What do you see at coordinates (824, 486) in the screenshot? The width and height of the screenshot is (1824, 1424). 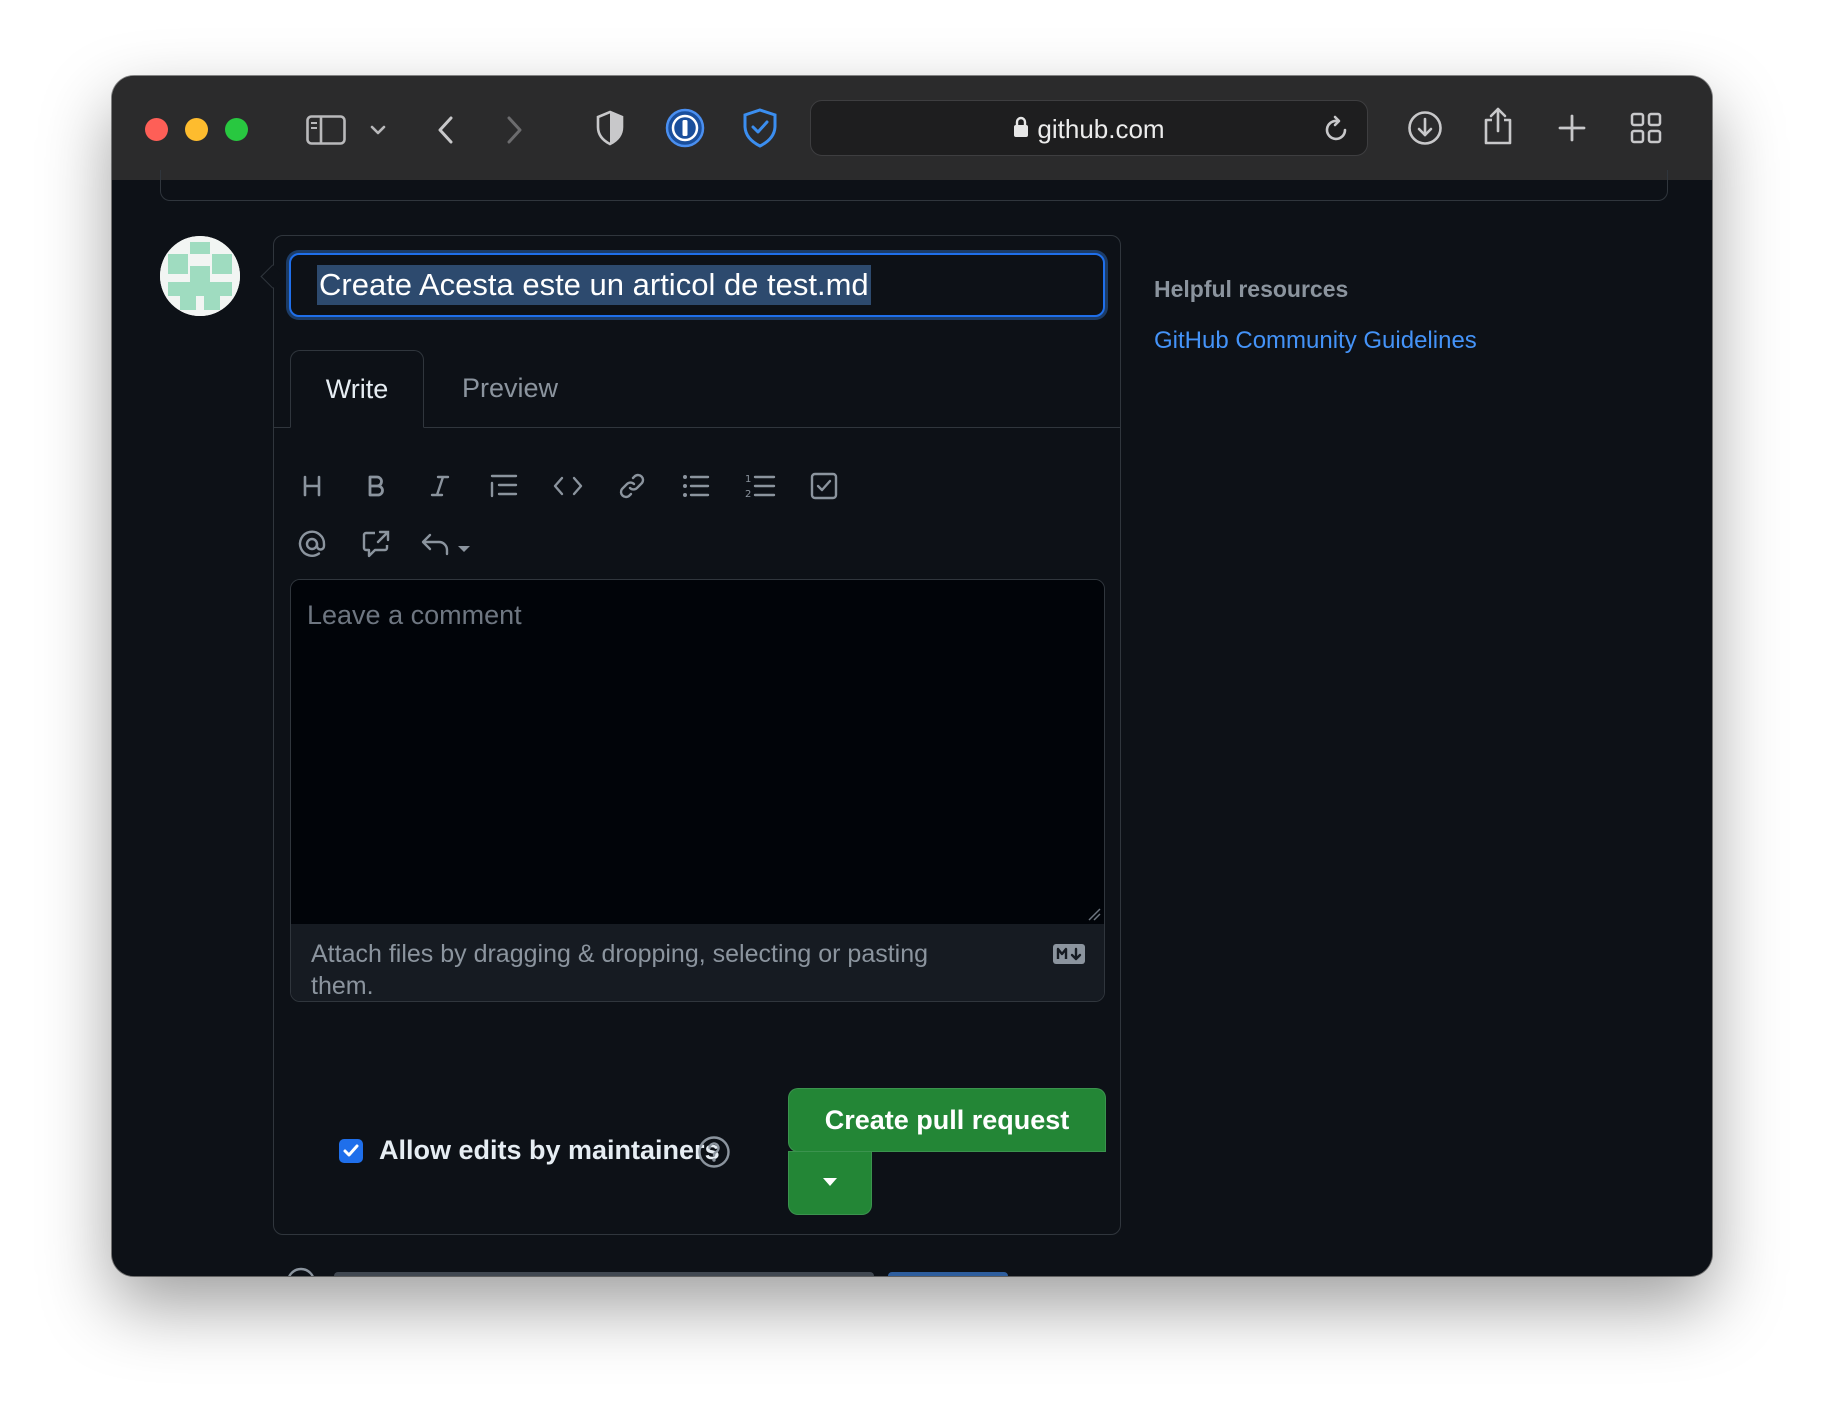 I see `task-list-icon` at bounding box center [824, 486].